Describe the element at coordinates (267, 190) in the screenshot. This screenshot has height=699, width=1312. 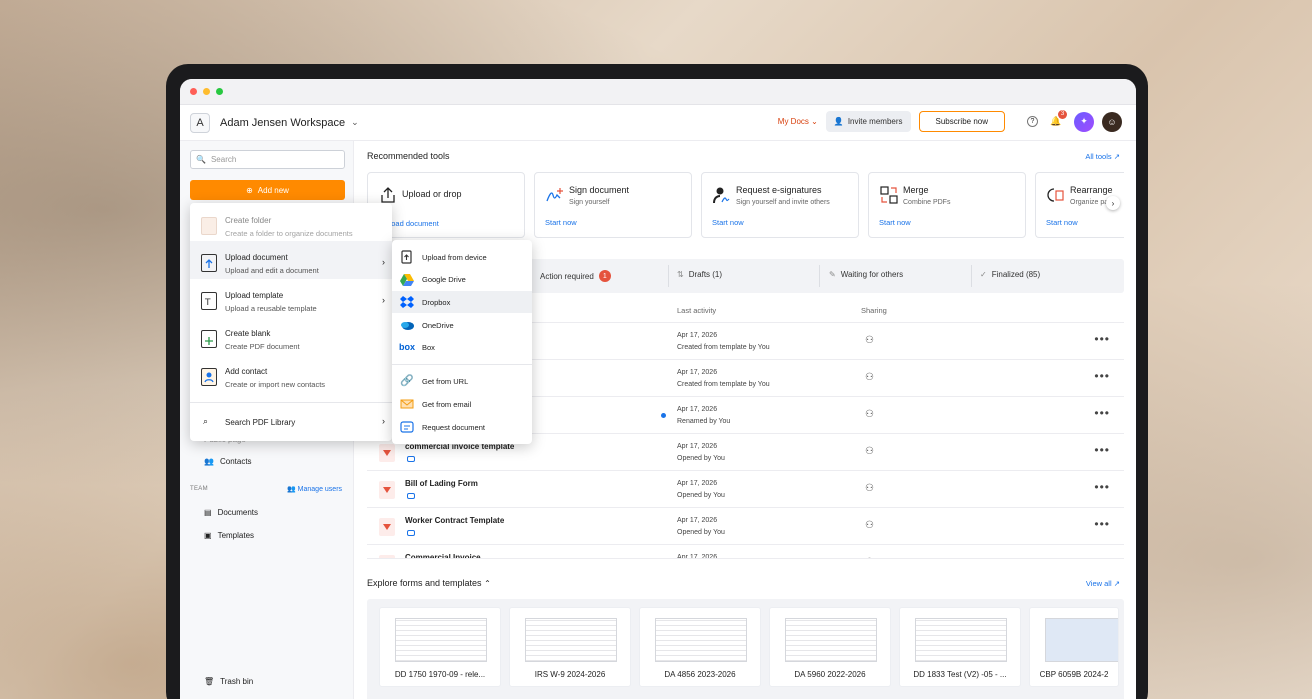
I see `add-new-button: ⊕ Add new` at that location.